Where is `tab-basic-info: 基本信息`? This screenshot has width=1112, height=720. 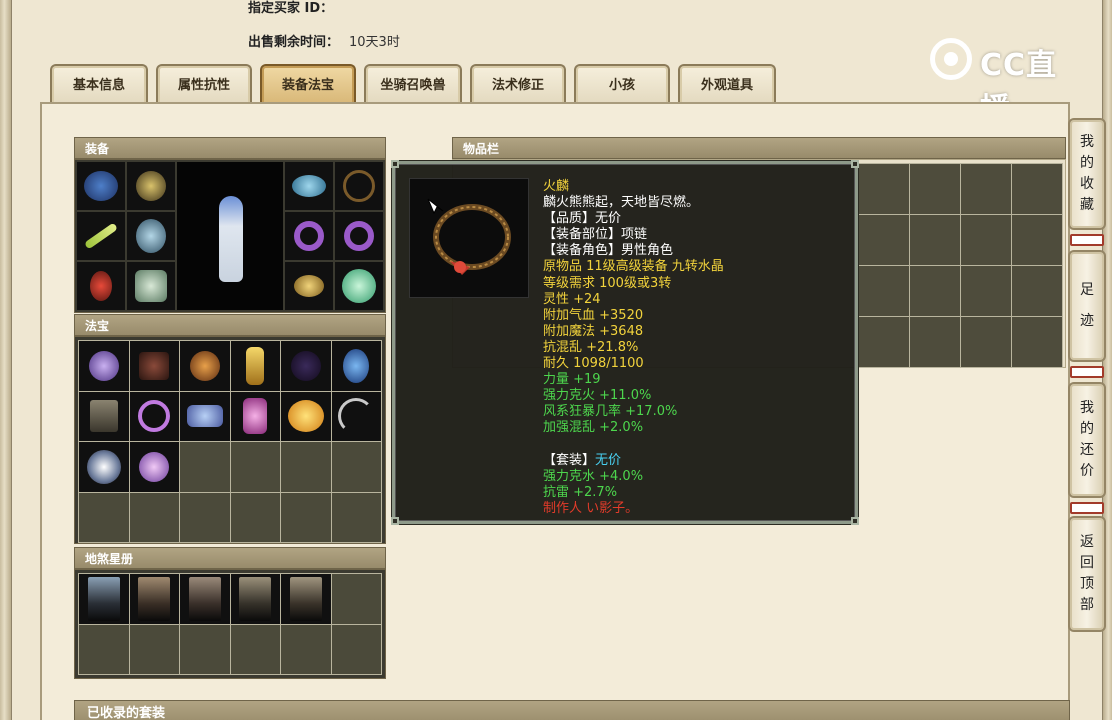
tab-basic-info: 基本信息 is located at coordinates (99, 84).